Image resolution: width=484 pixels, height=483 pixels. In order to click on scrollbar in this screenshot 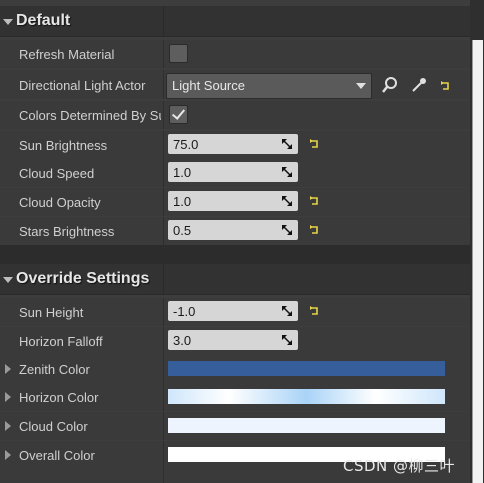, I will do `click(477, 261)`.